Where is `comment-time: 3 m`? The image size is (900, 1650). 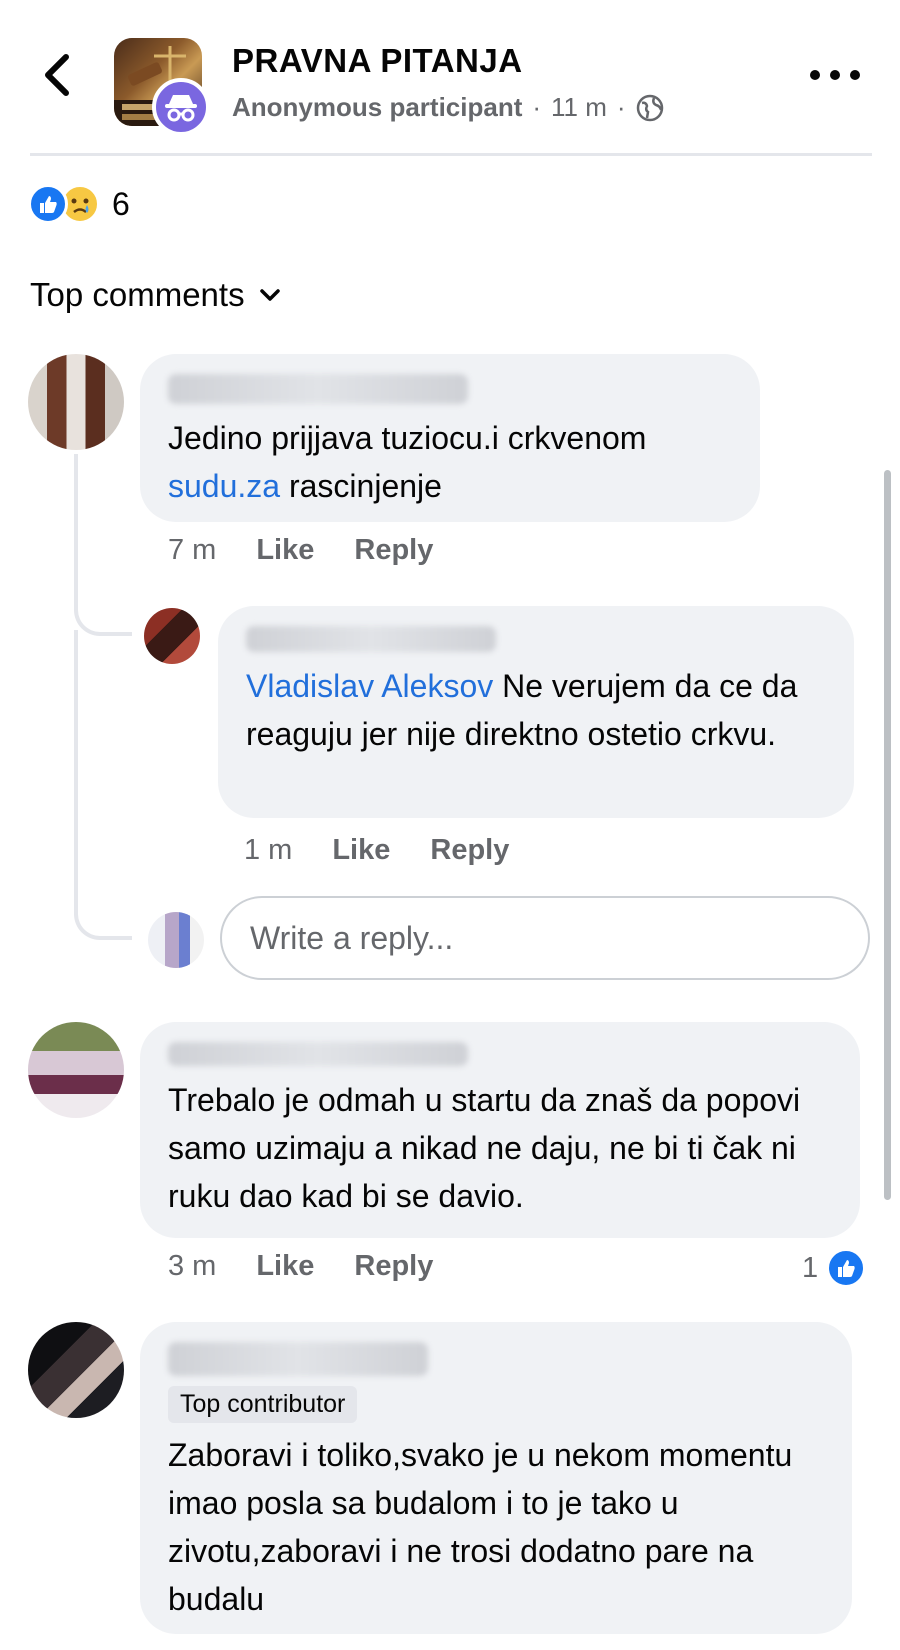
comment-time: 3 m is located at coordinates (192, 1266).